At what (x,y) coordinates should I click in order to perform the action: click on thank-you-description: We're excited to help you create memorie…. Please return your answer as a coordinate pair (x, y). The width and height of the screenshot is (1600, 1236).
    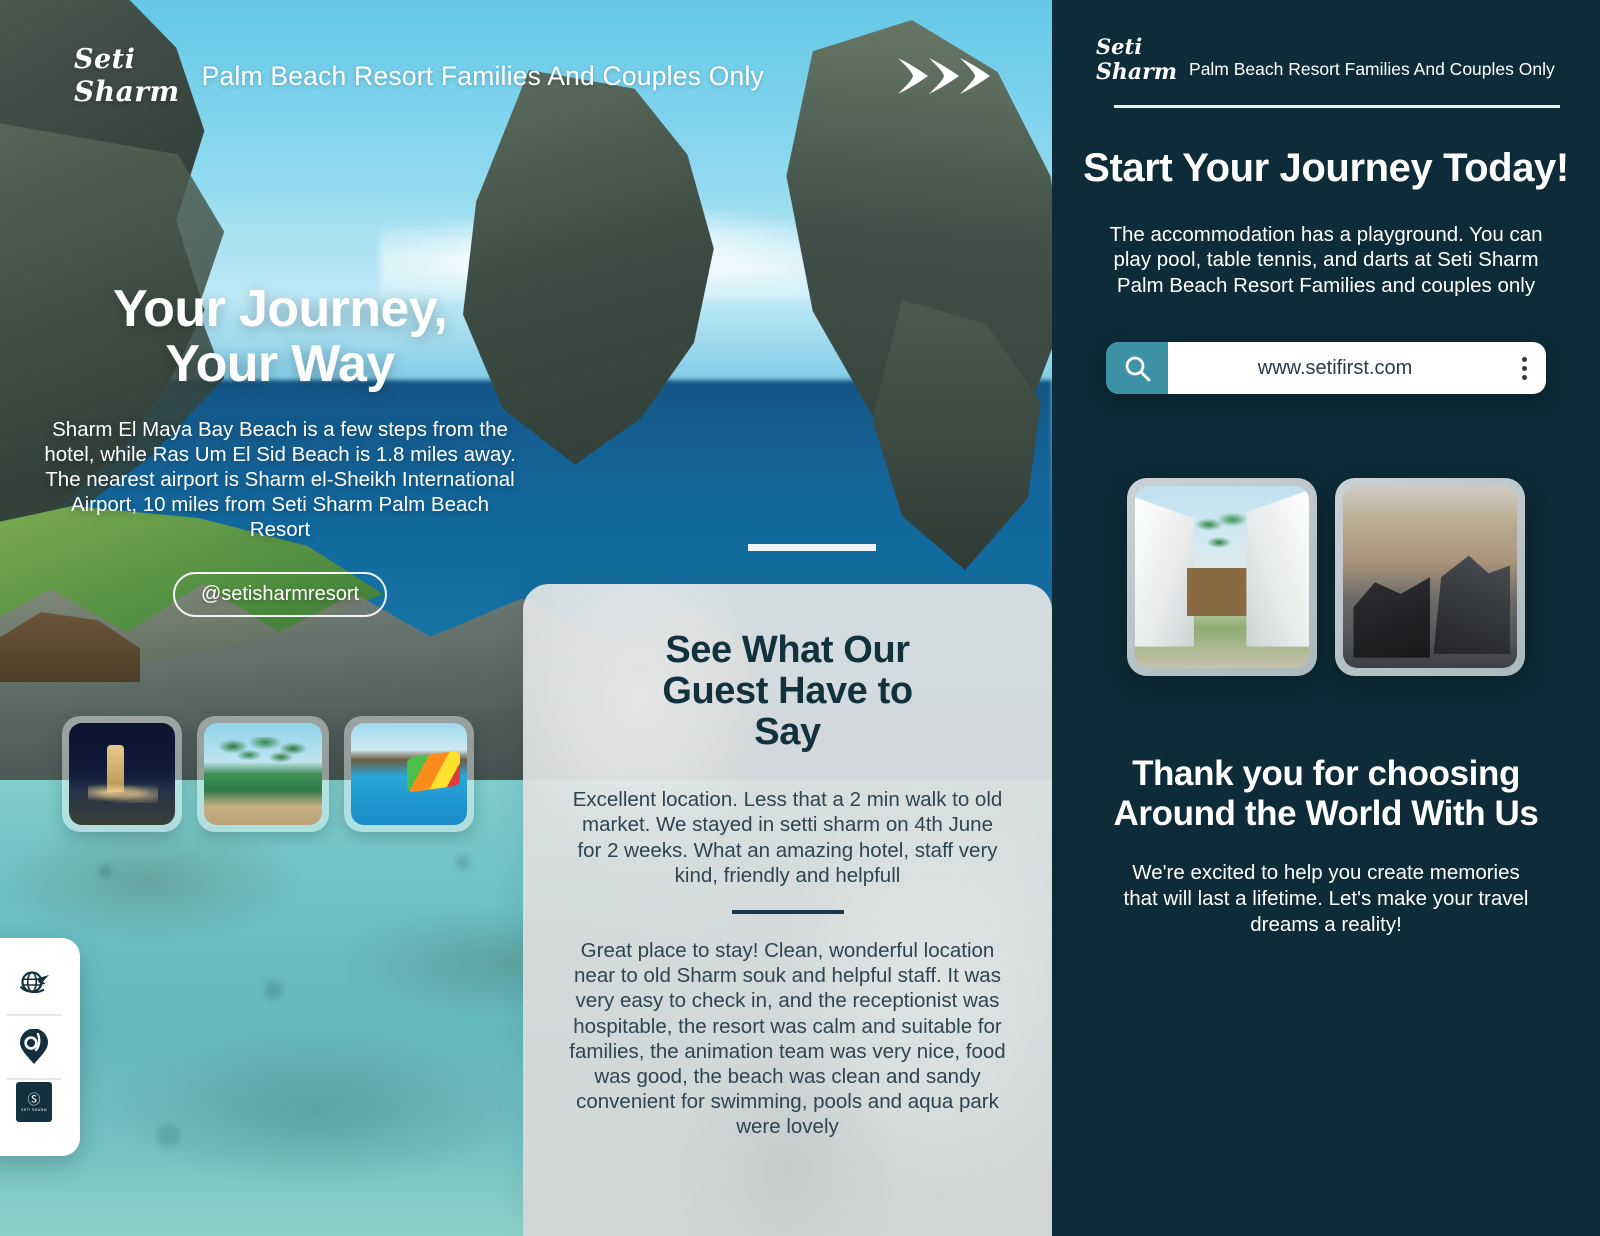
    Looking at the image, I should click on (1326, 898).